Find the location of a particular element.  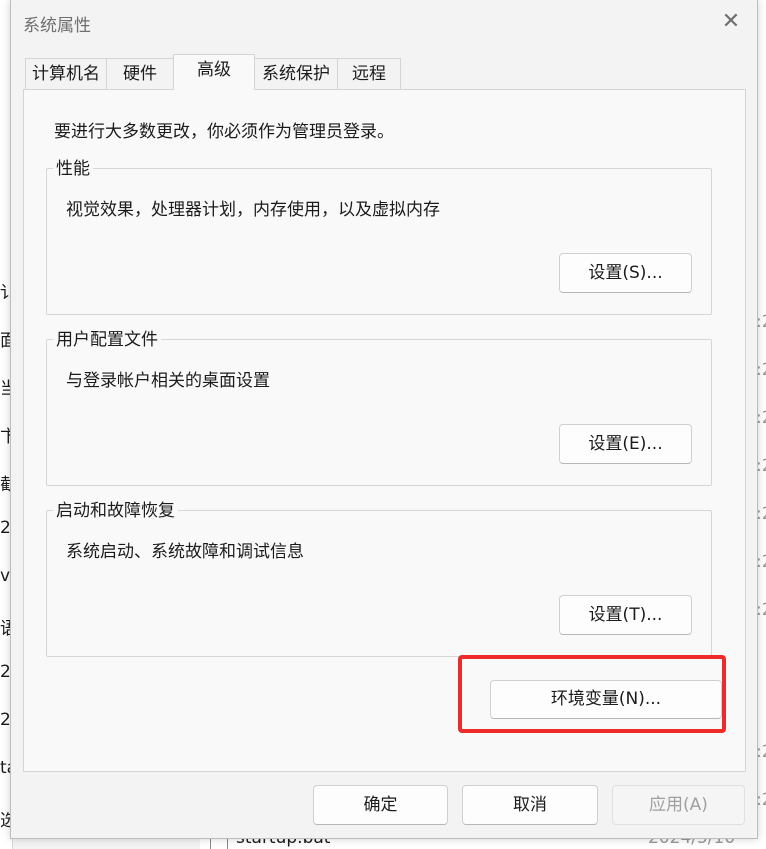

tab-computer-name: 计算机名 is located at coordinates (66, 73).